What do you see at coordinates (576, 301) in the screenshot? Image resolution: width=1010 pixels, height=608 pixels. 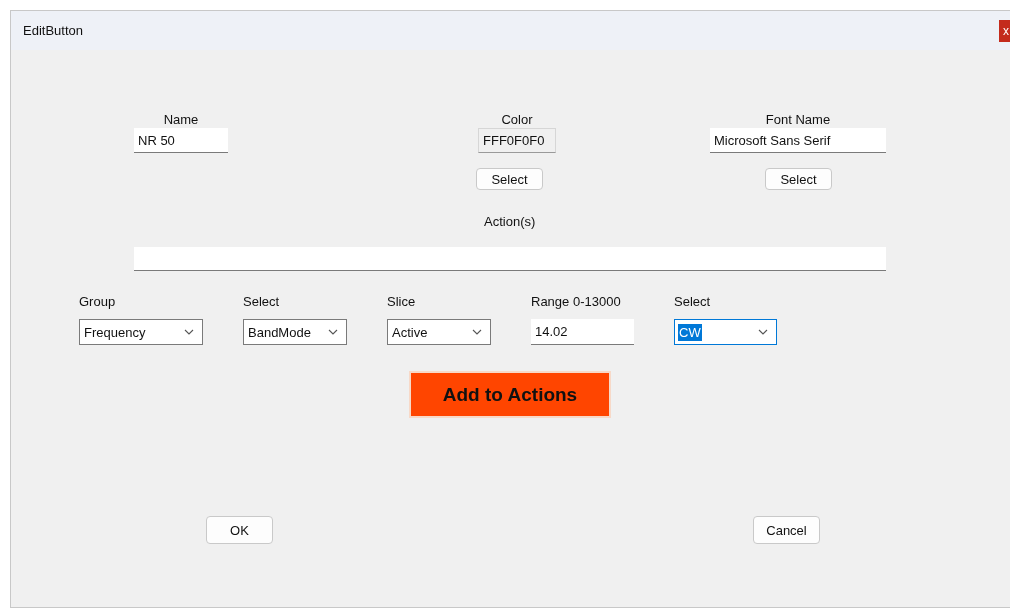 I see `field-label: Range 0-13000` at bounding box center [576, 301].